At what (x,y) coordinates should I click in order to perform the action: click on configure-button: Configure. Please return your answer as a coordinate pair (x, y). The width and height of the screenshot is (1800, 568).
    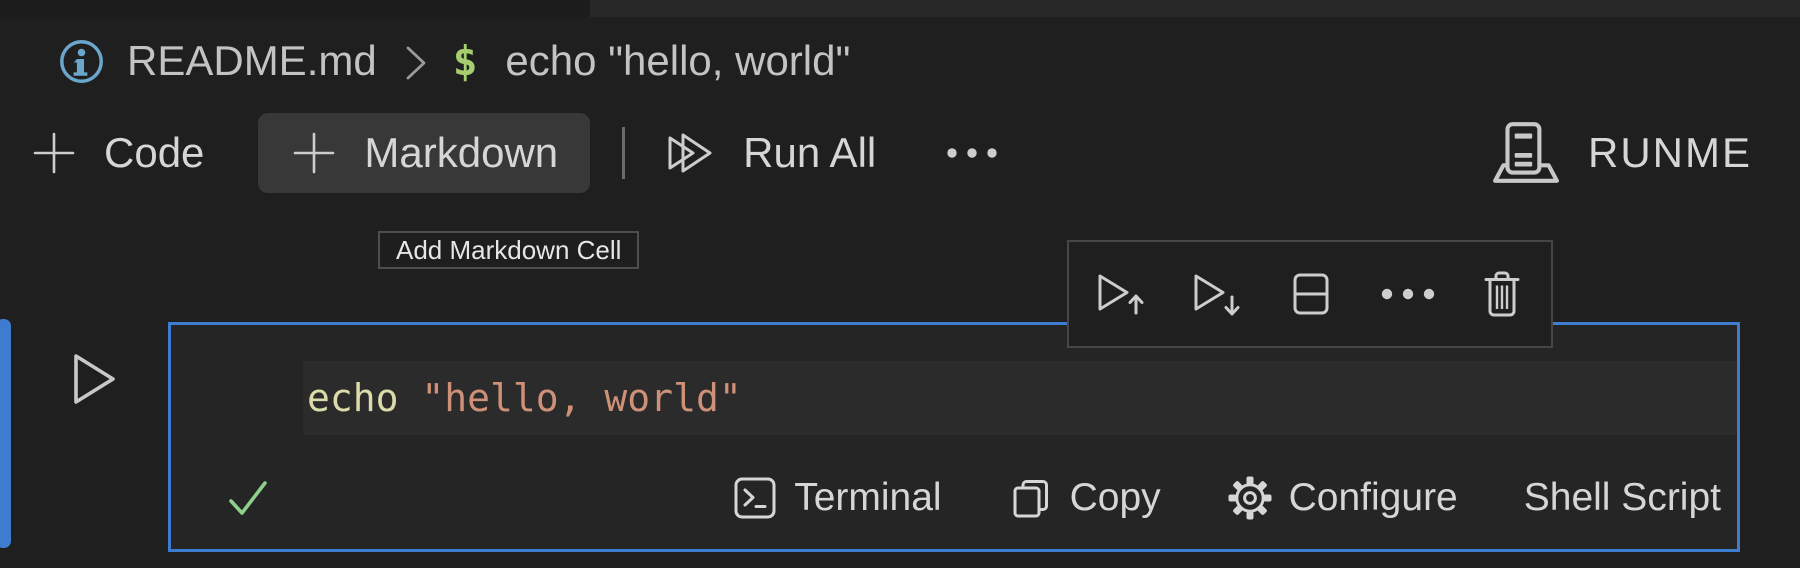
    Looking at the image, I should click on (1342, 498).